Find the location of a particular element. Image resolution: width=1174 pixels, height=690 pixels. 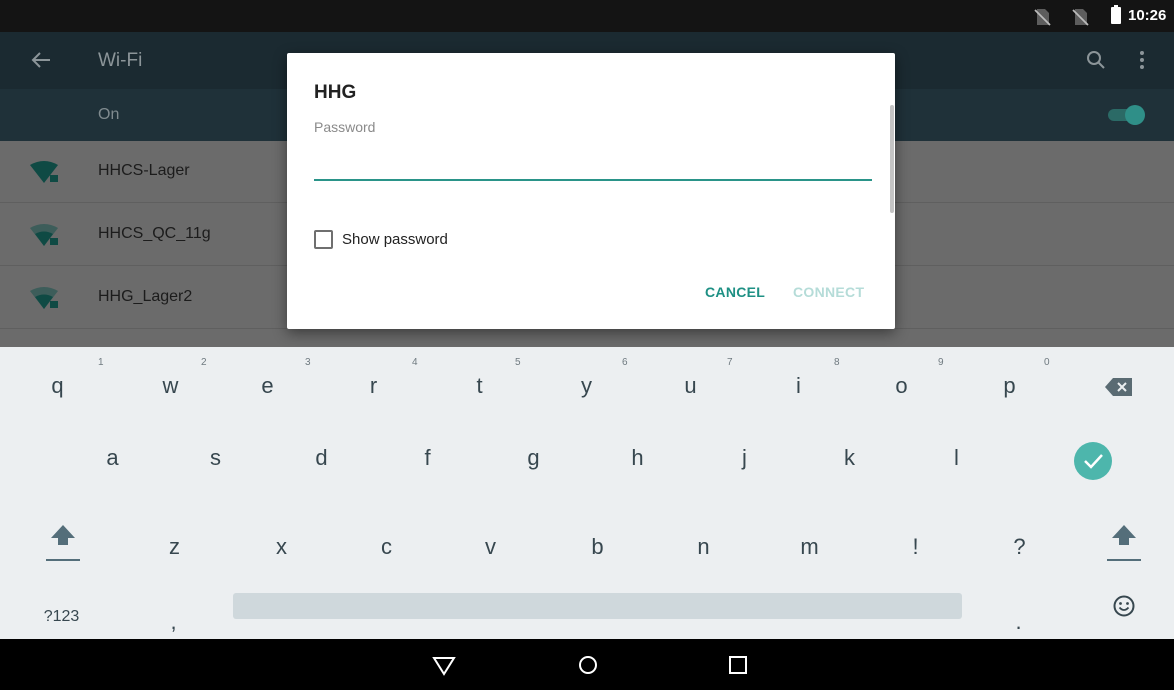

navigation-bar is located at coordinates (587, 664).